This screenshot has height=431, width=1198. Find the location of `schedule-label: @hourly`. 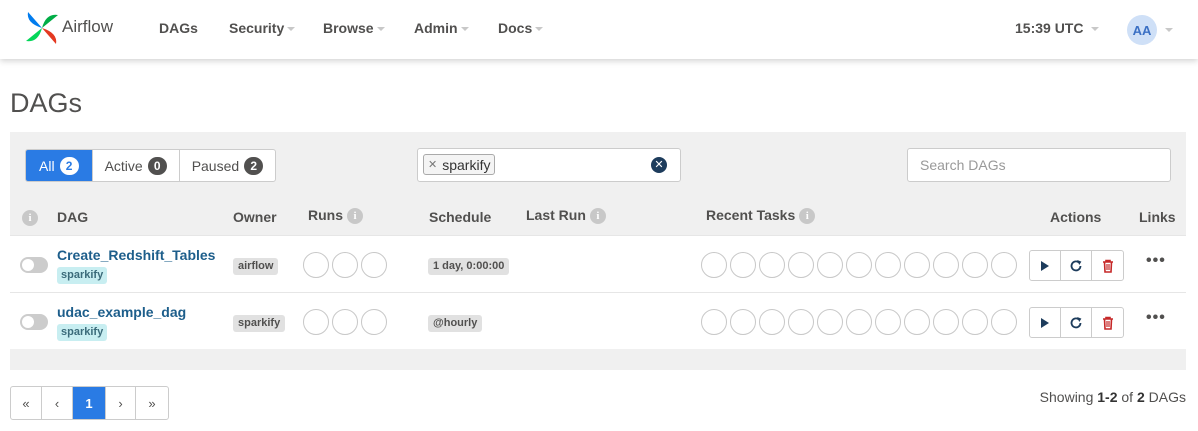

schedule-label: @hourly is located at coordinates (455, 323).